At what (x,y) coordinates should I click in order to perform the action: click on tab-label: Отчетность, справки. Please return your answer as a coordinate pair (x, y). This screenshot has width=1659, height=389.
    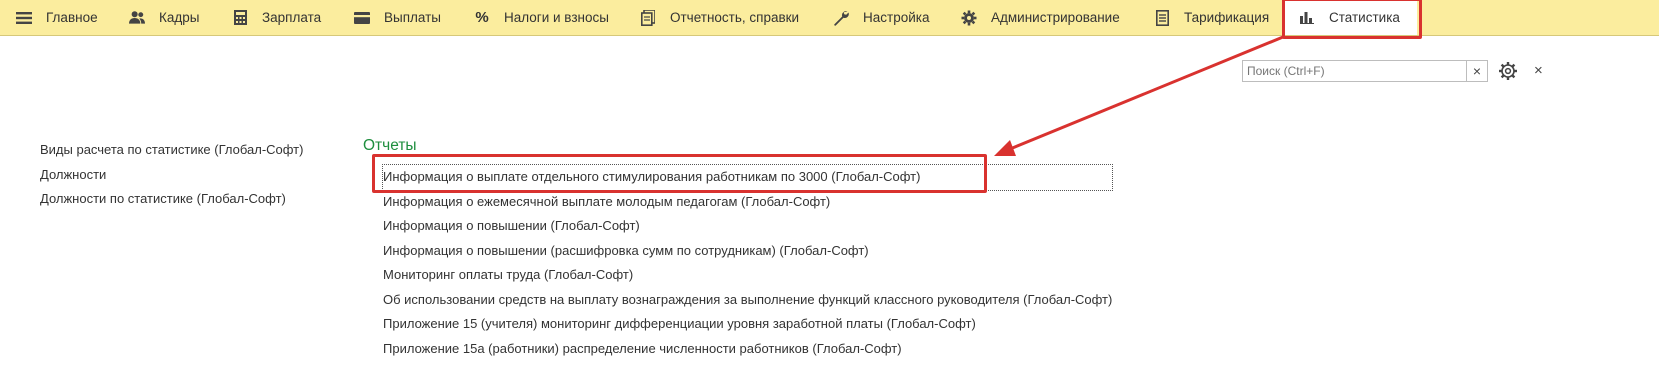
    Looking at the image, I should click on (735, 17).